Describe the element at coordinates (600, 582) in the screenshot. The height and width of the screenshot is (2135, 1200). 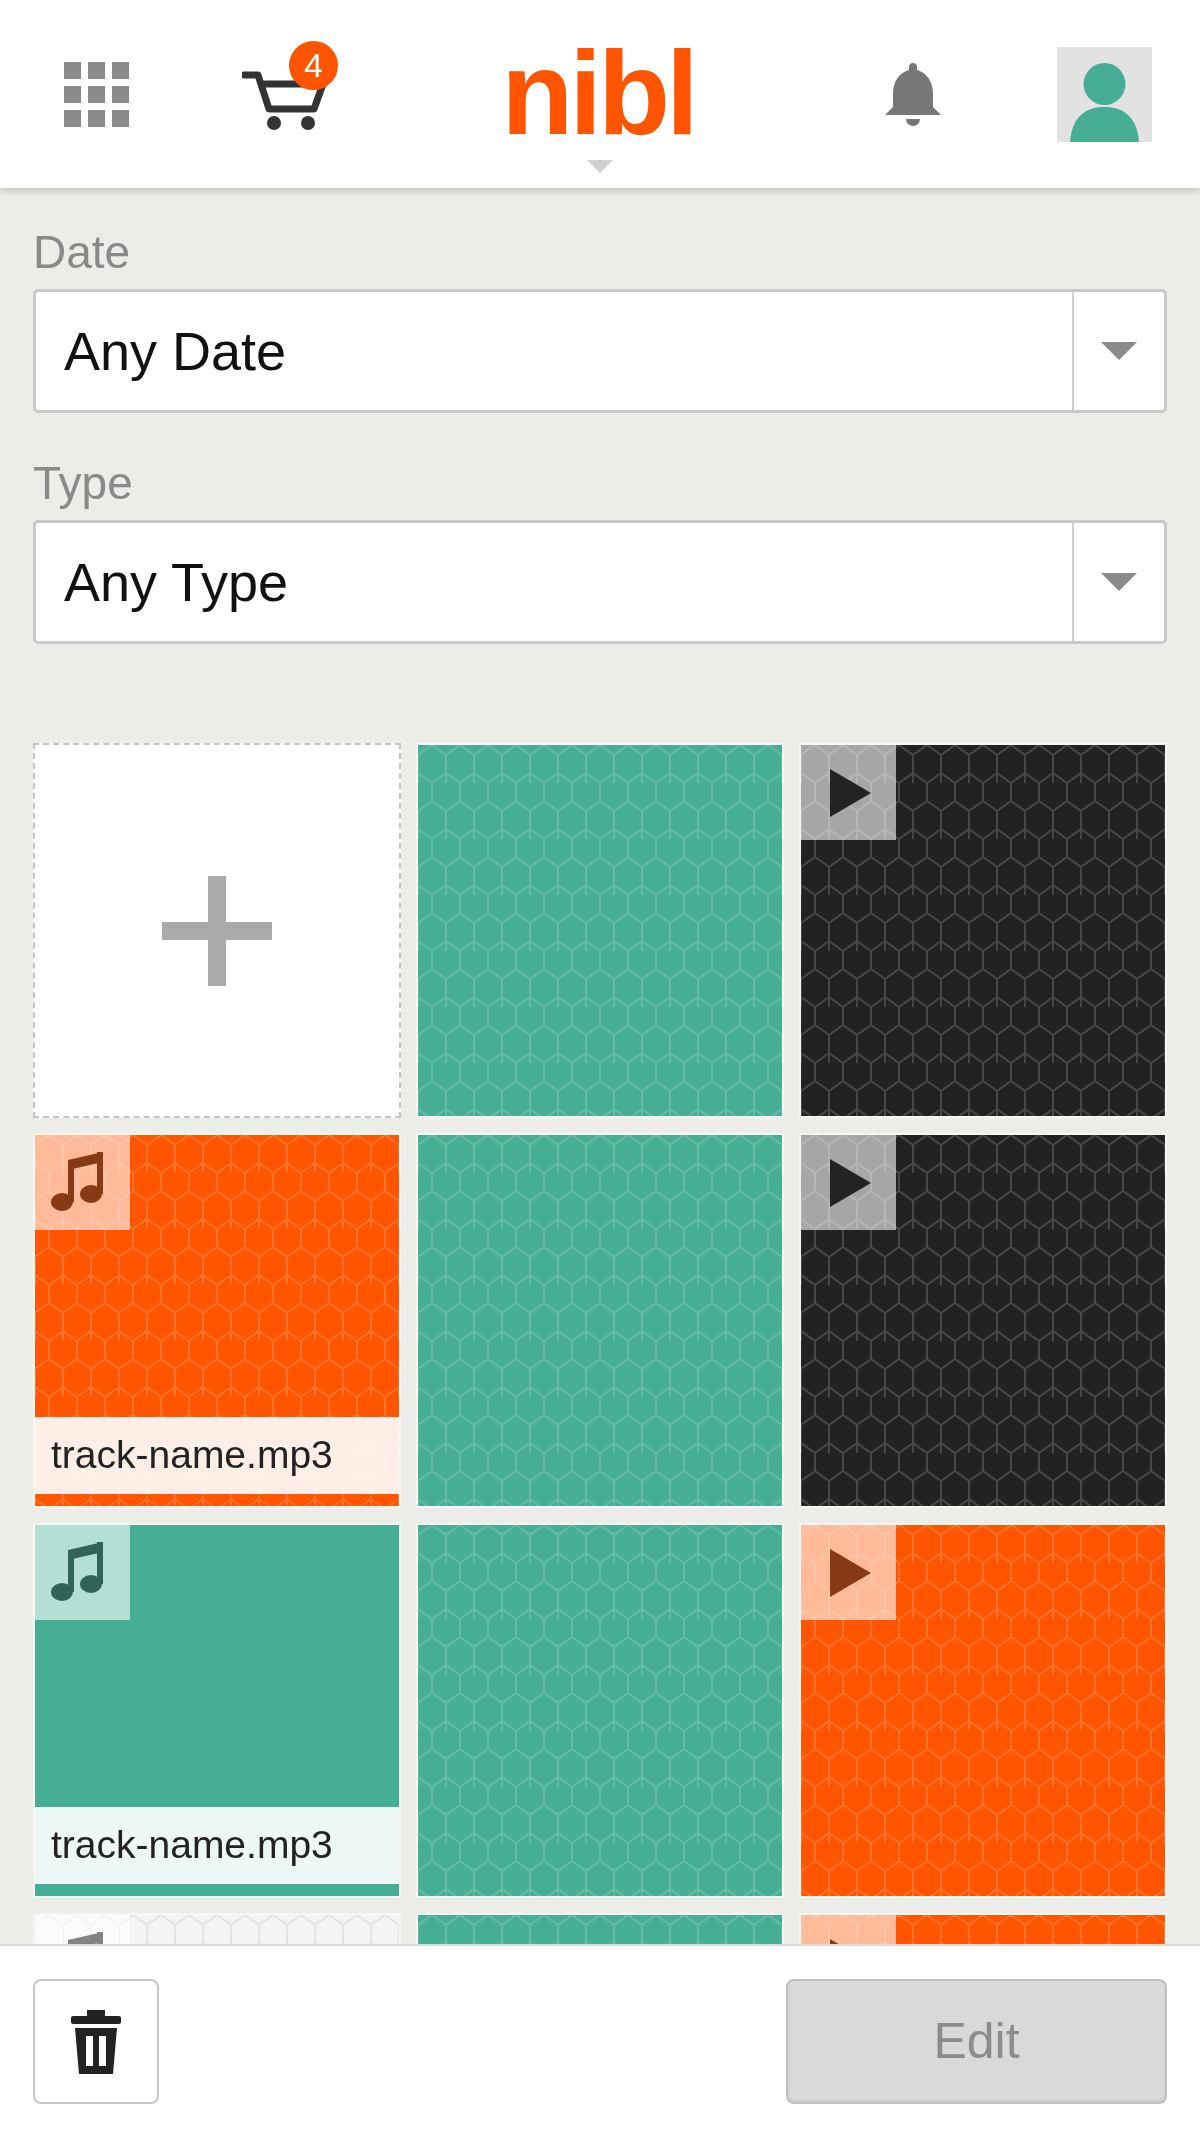
I see `filter-dropdown: Any Type` at that location.